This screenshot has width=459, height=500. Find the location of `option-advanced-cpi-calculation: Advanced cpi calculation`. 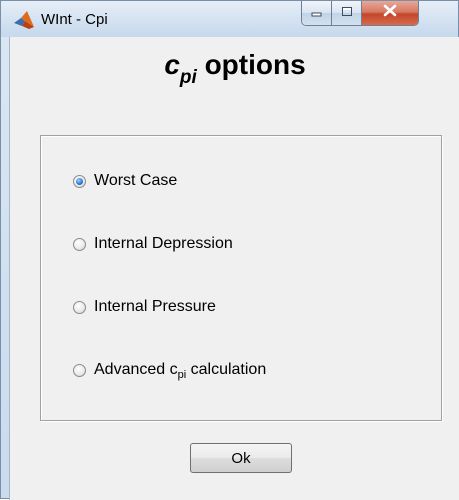

option-advanced-cpi-calculation: Advanced cpi calculation is located at coordinates (169, 370).